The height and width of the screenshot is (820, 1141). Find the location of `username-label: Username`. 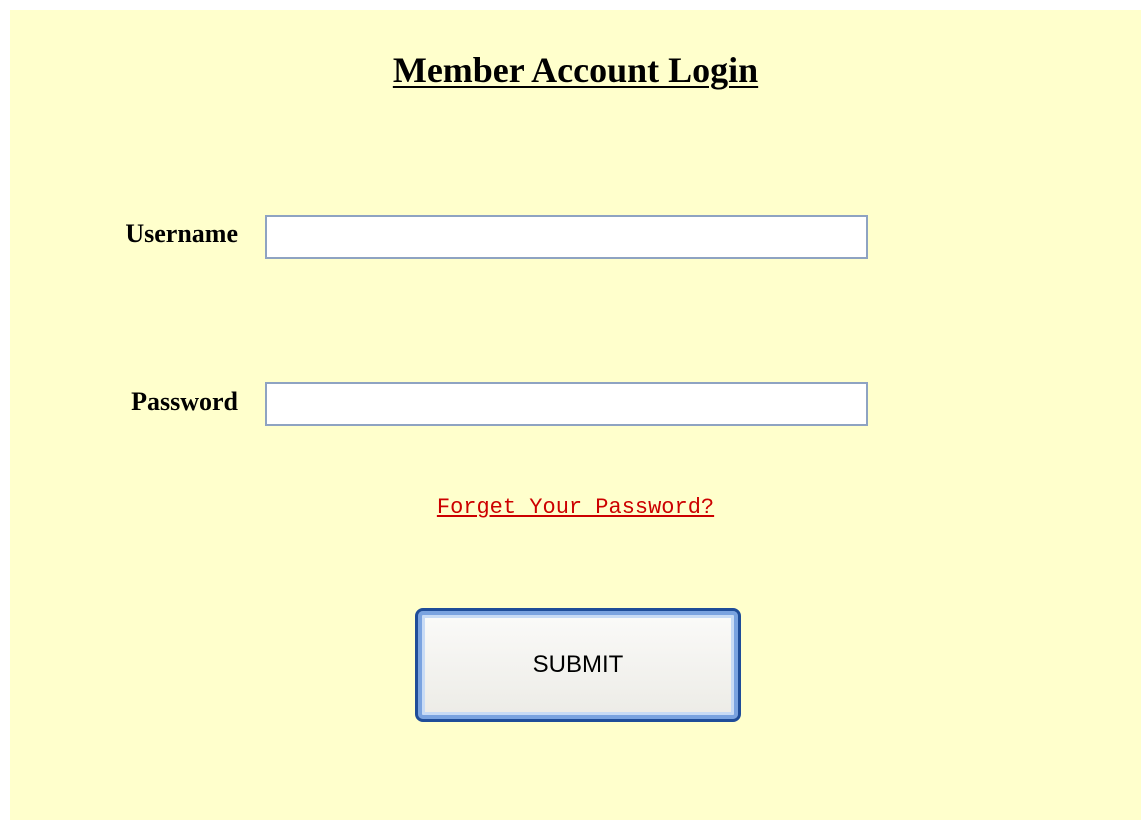

username-label: Username is located at coordinates (181, 233).